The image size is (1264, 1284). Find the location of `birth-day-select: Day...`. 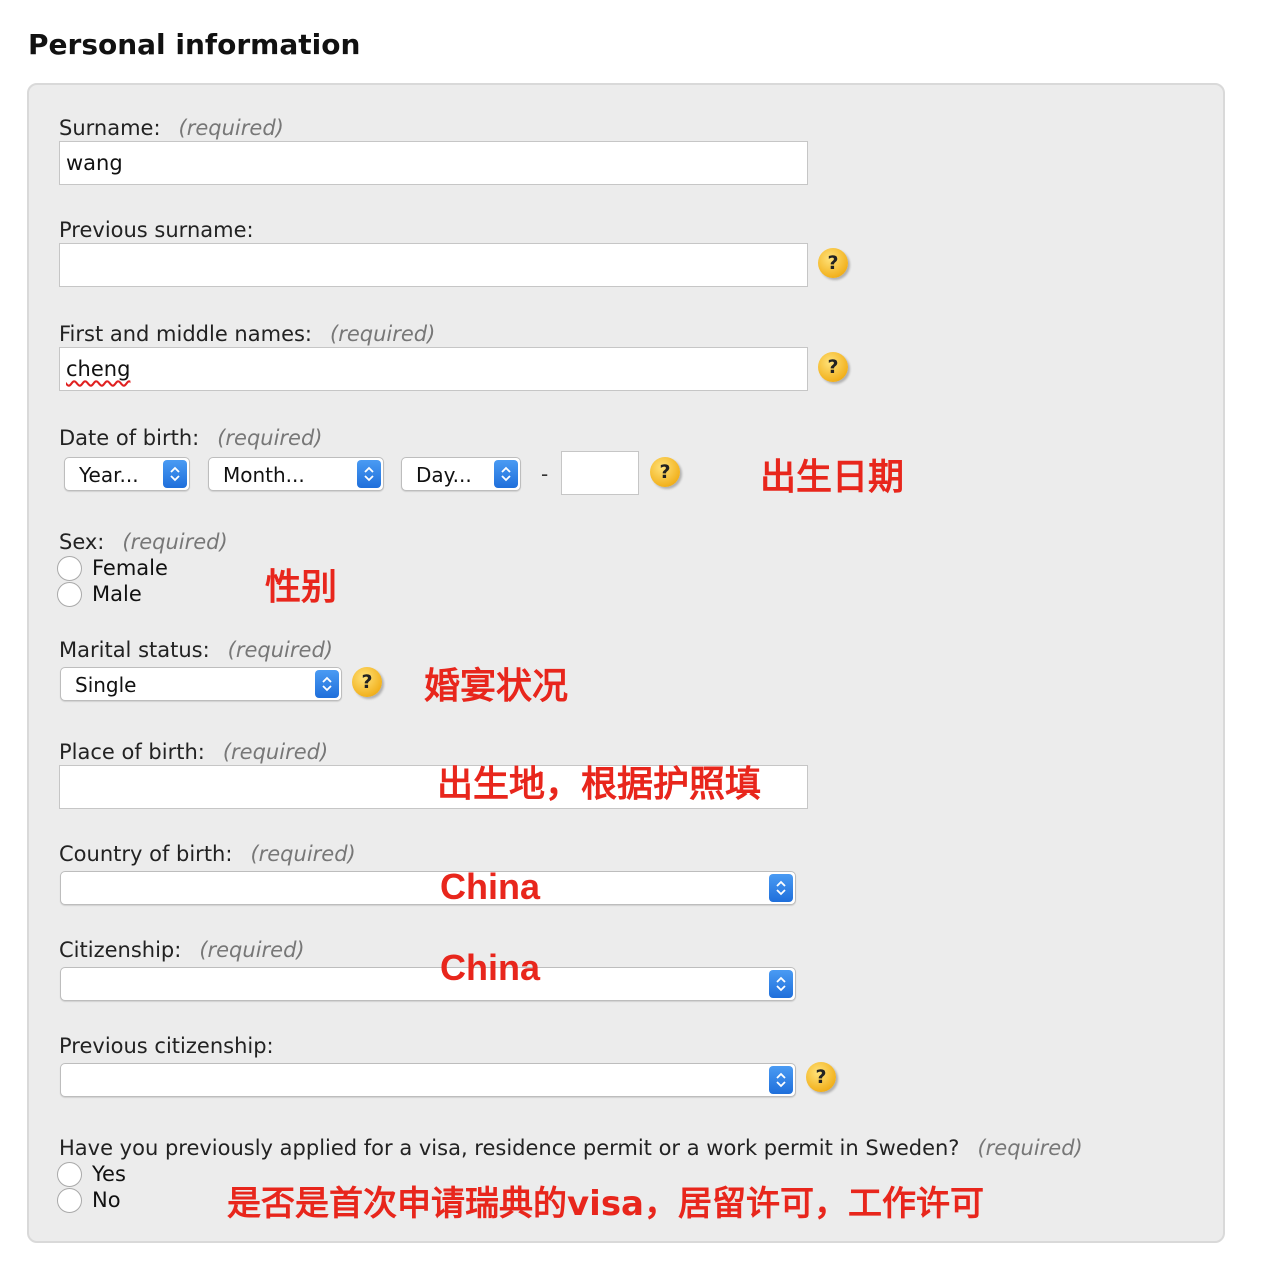

birth-day-select: Day... is located at coordinates (461, 474).